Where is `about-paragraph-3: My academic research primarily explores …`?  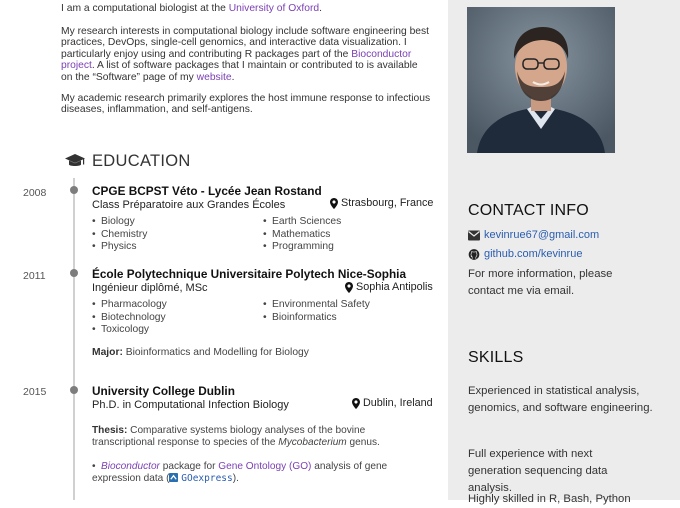 about-paragraph-3: My academic research primarily explores … is located at coordinates (246, 104).